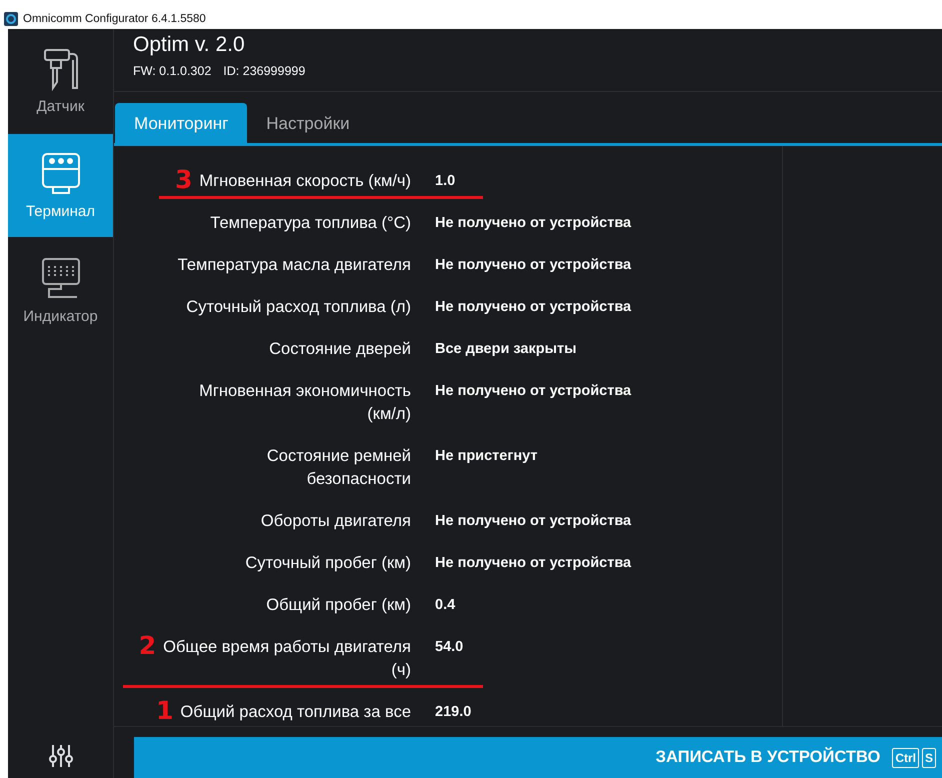  I want to click on tab: Настройки, so click(308, 123).